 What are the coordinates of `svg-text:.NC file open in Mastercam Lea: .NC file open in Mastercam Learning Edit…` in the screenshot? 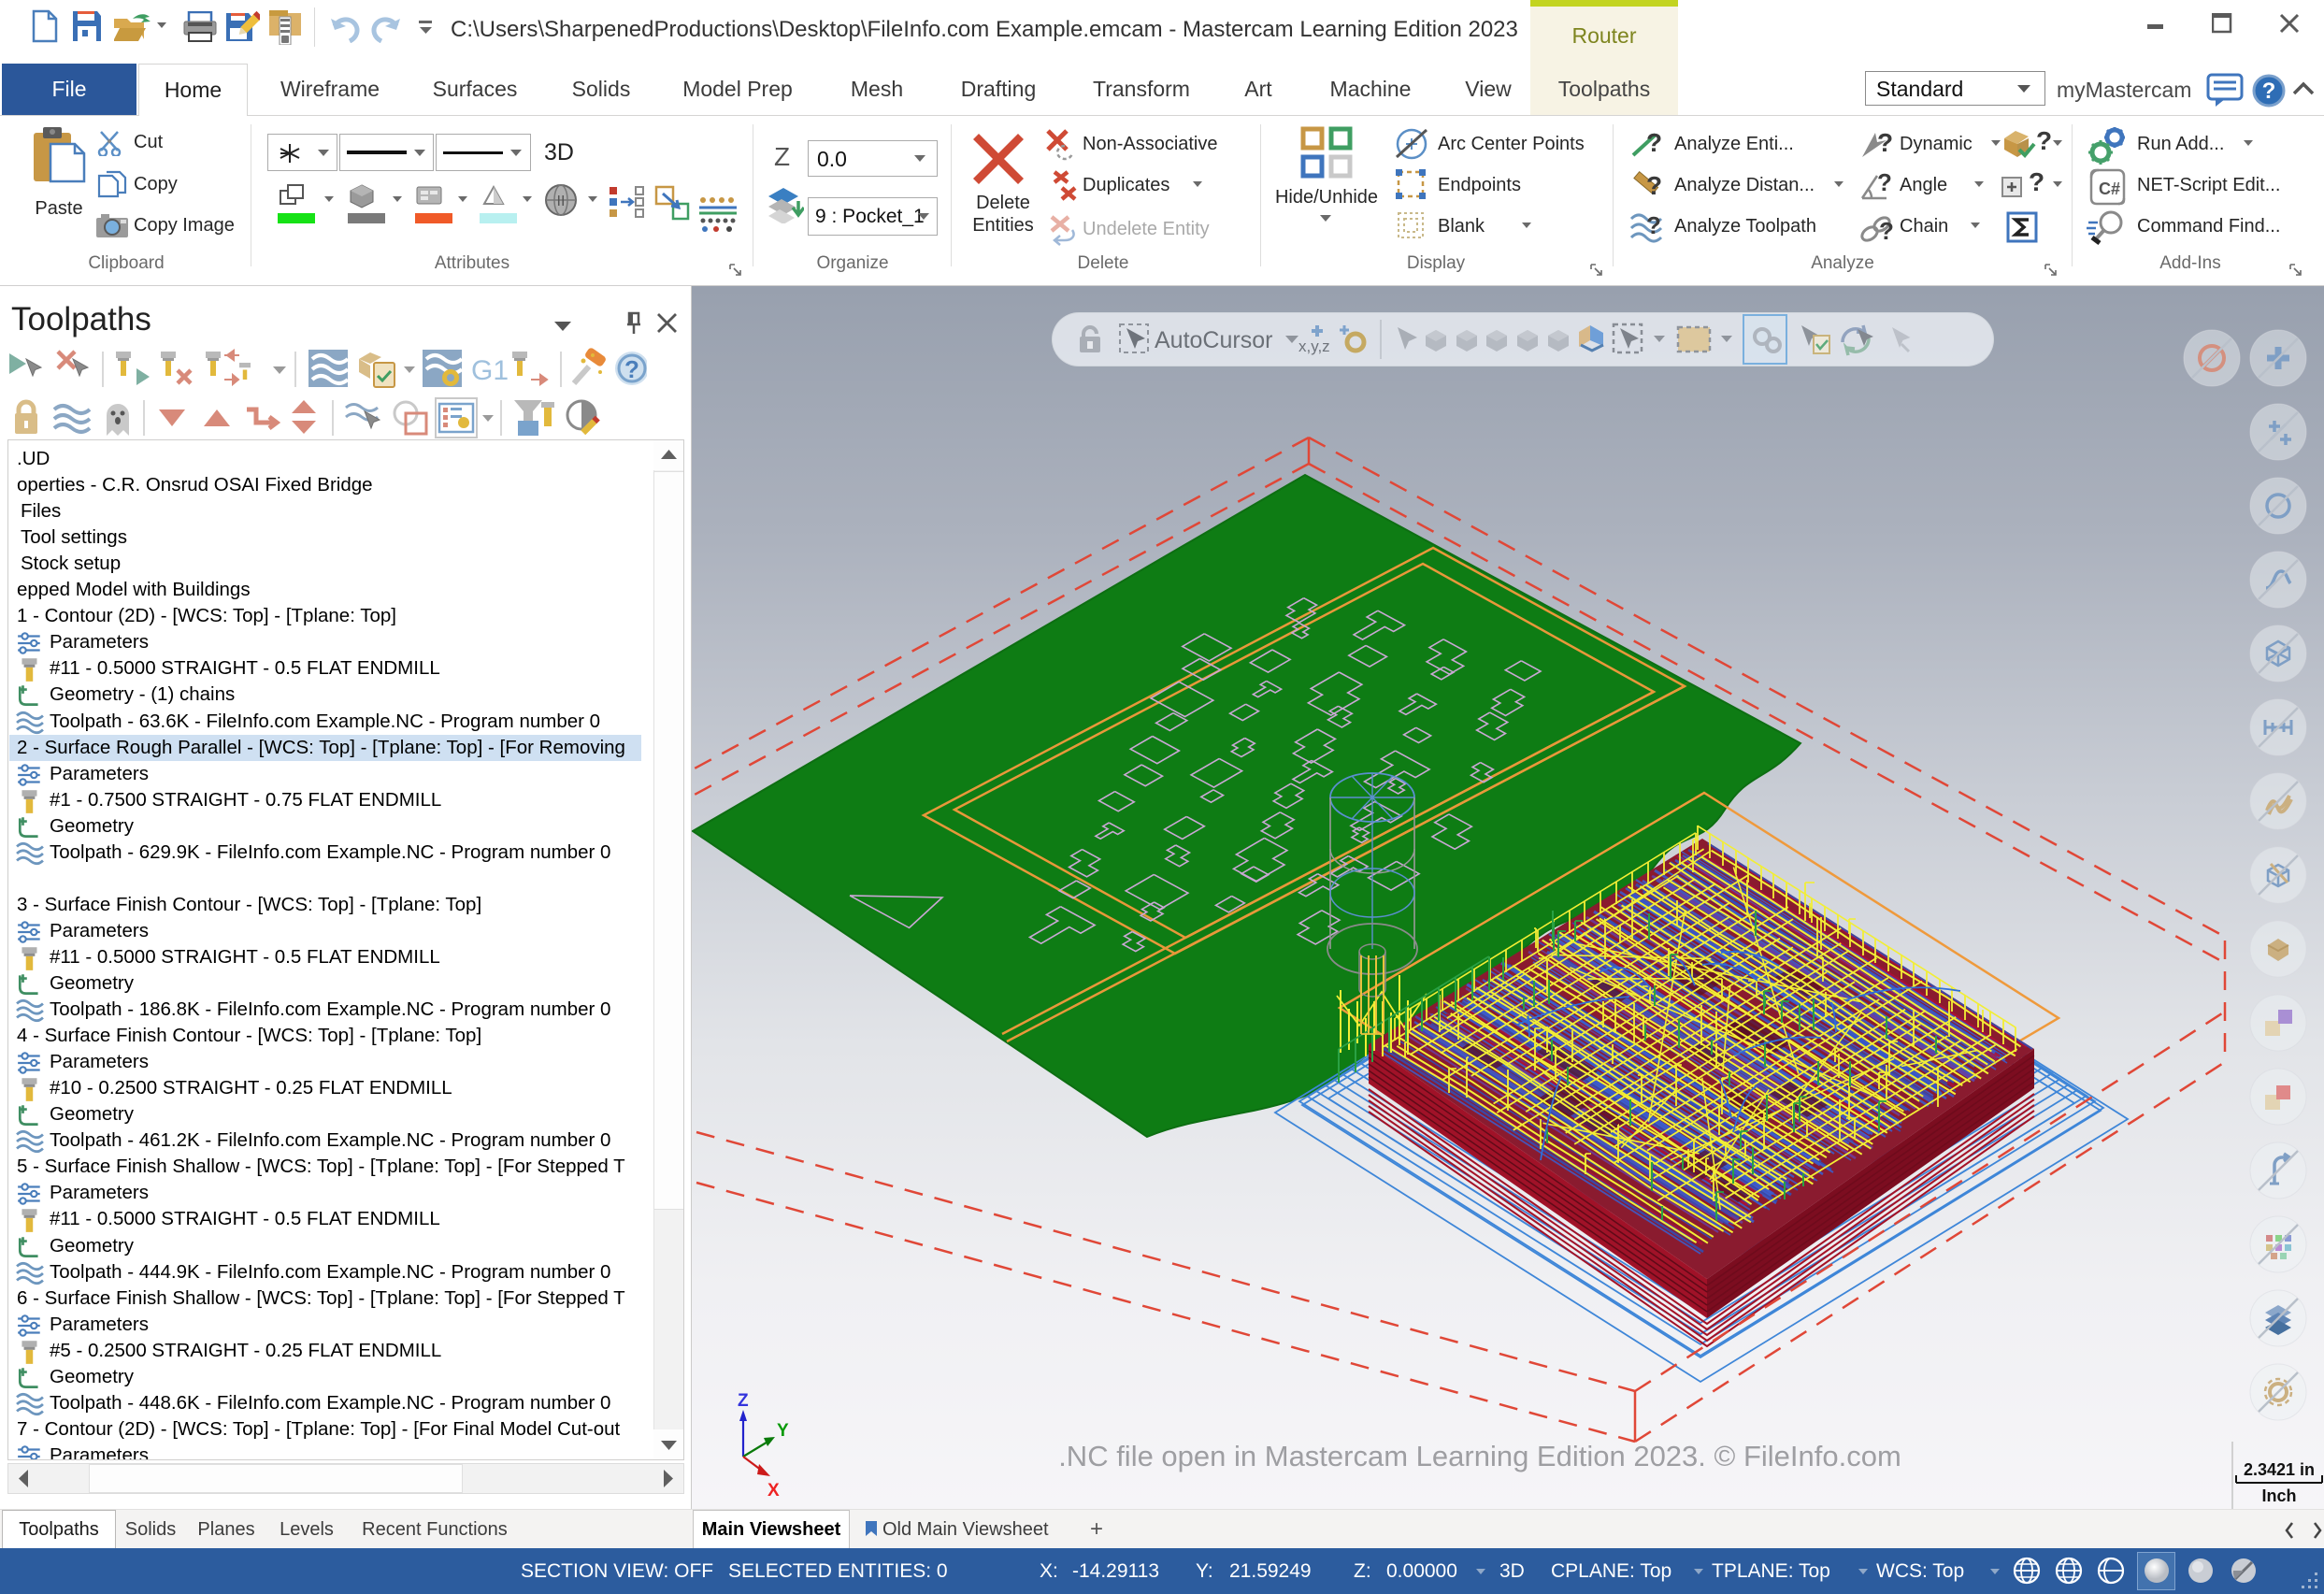 It's located at (1480, 1456).